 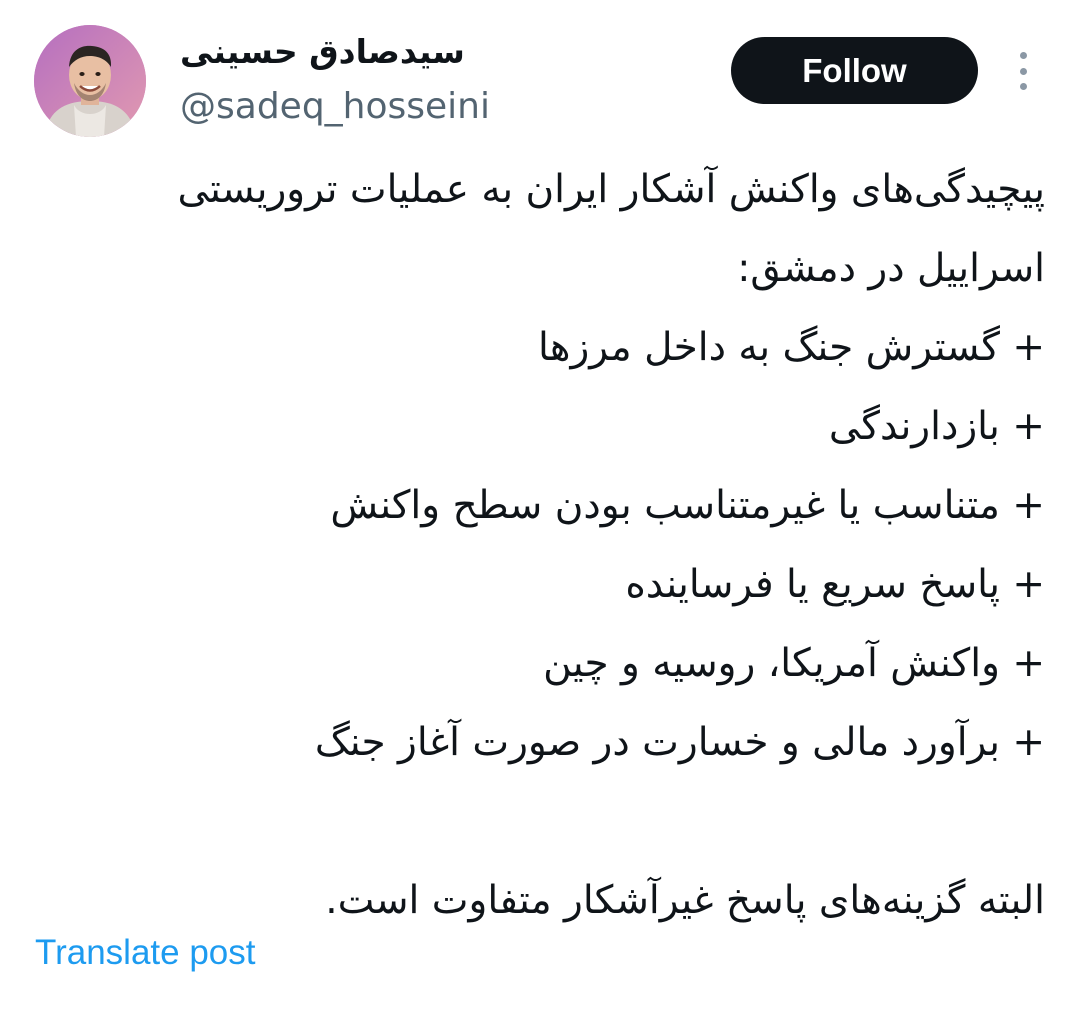 What do you see at coordinates (791, 347) in the screenshot?
I see `post-bullet: + گسترش جنگ به داخل مرزها` at bounding box center [791, 347].